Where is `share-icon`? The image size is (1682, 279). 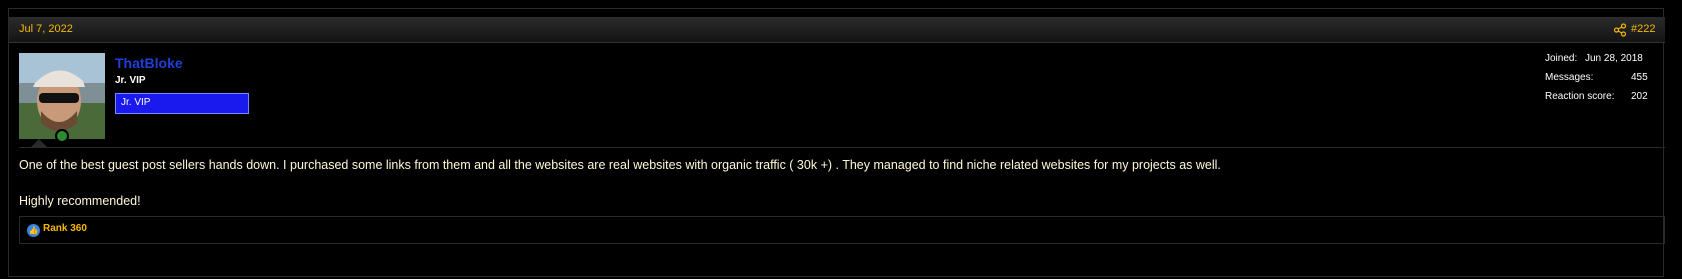 share-icon is located at coordinates (1620, 30).